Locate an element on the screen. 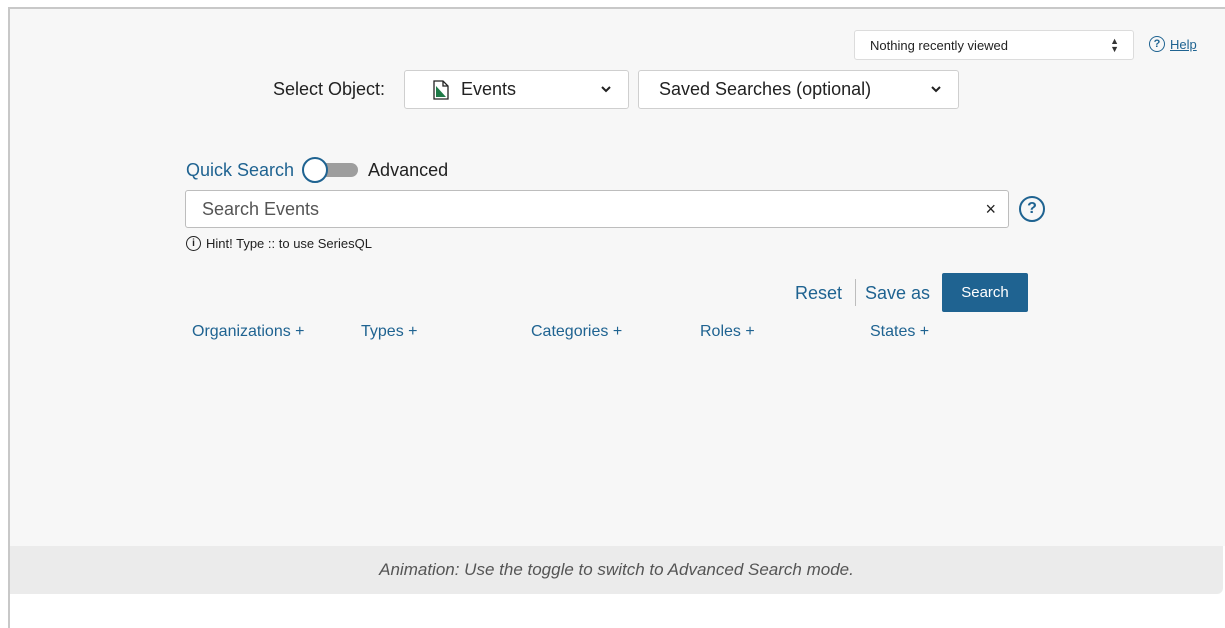 The width and height of the screenshot is (1225, 628). search-help-icon: ? is located at coordinates (1032, 209).